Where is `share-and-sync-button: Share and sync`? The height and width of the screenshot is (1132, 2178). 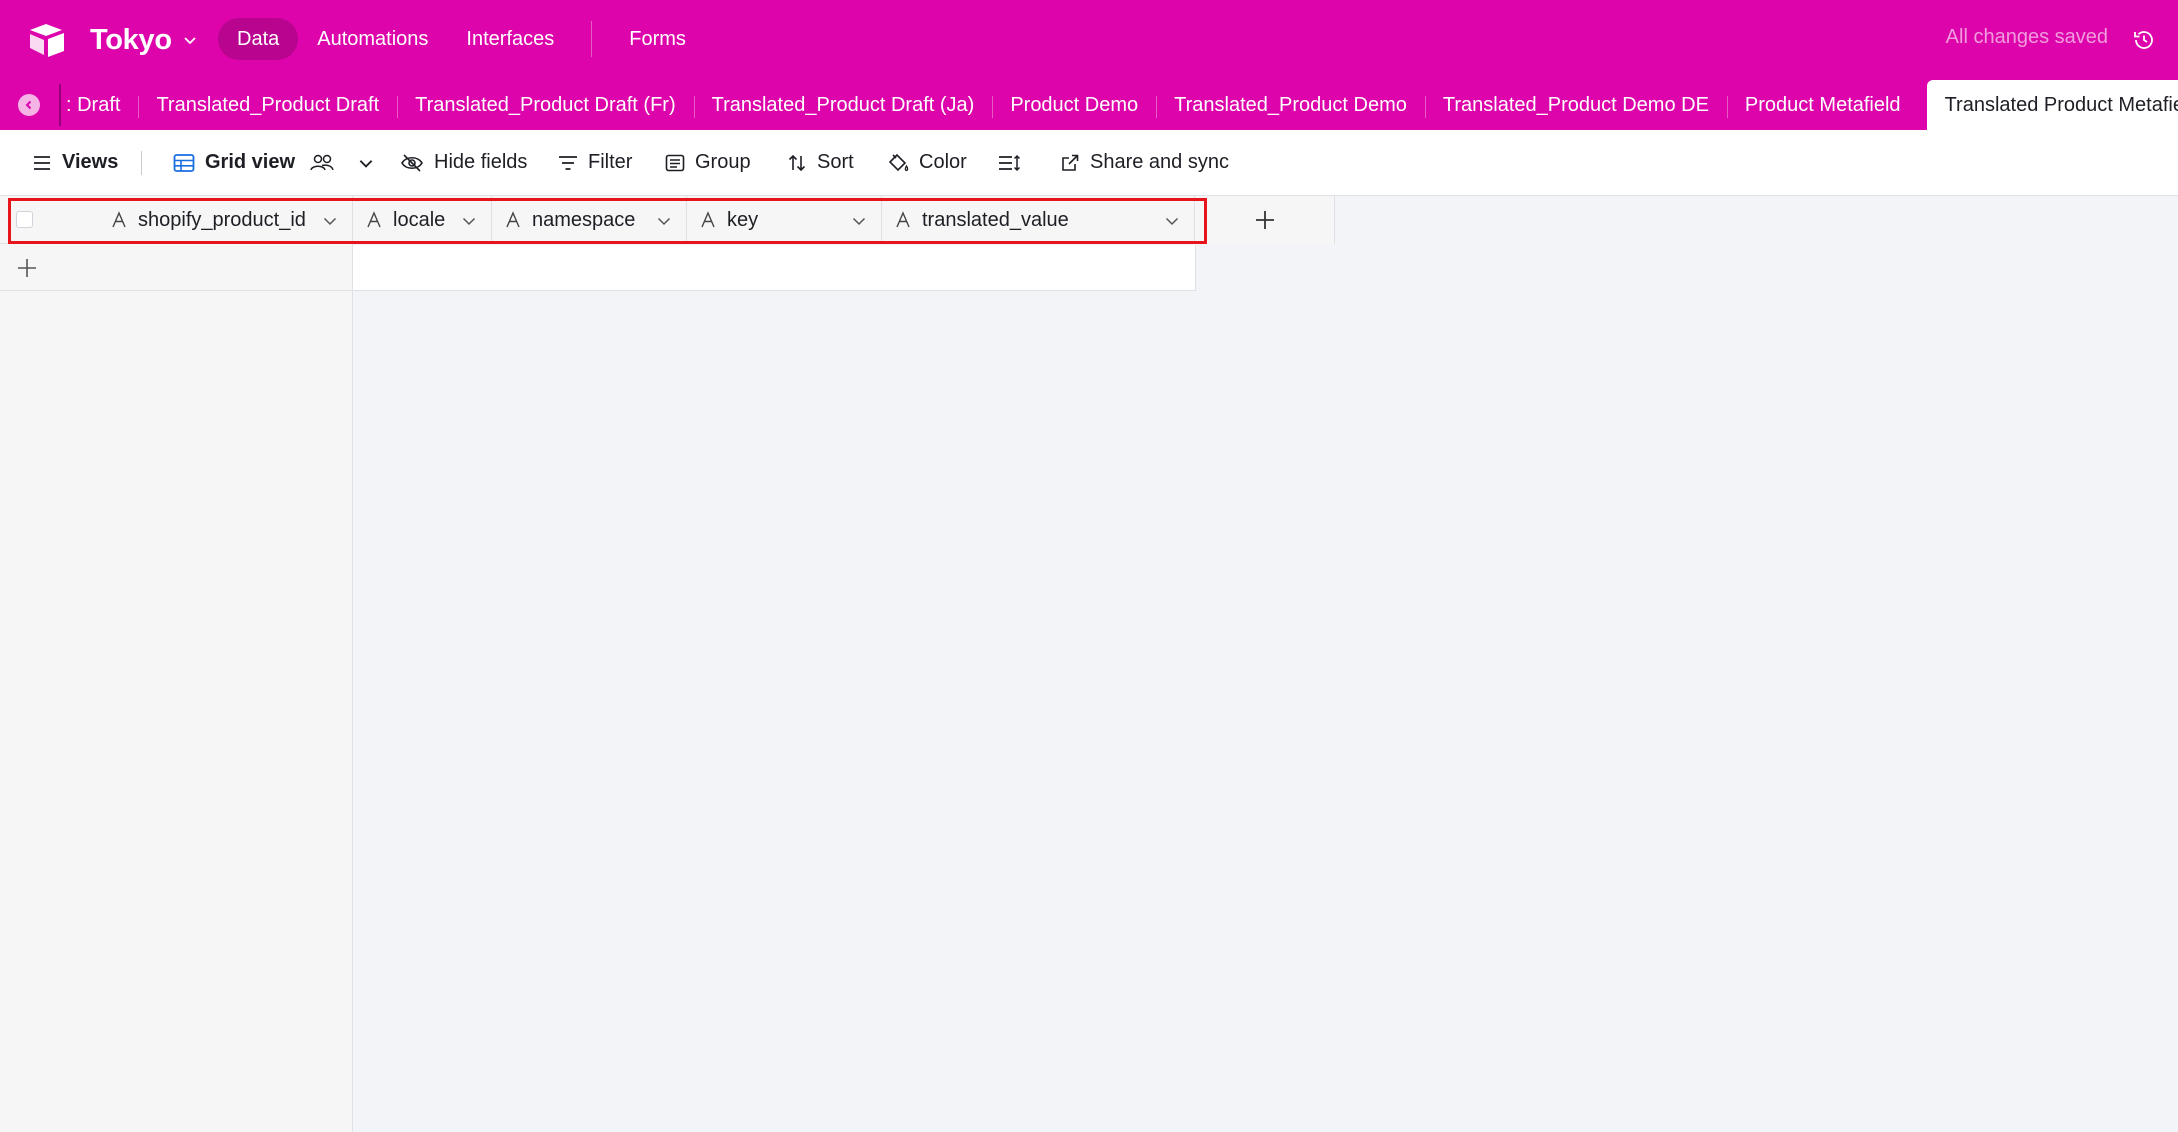 share-and-sync-button: Share and sync is located at coordinates (1144, 163).